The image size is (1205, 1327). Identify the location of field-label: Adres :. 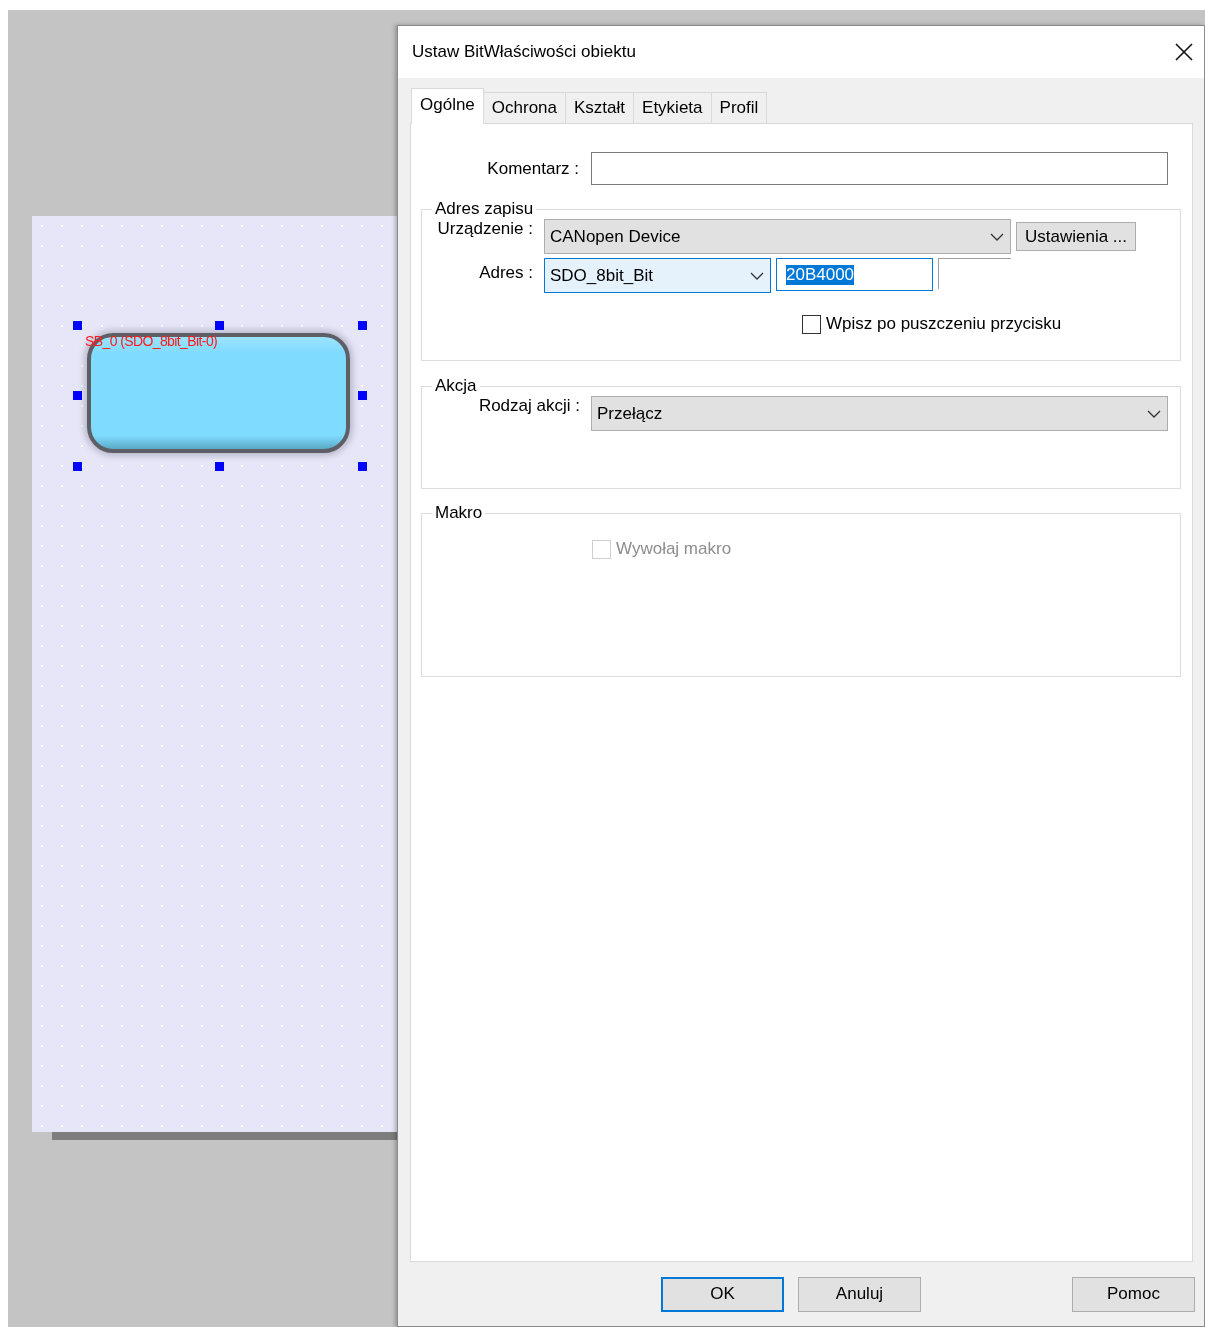
(505, 273).